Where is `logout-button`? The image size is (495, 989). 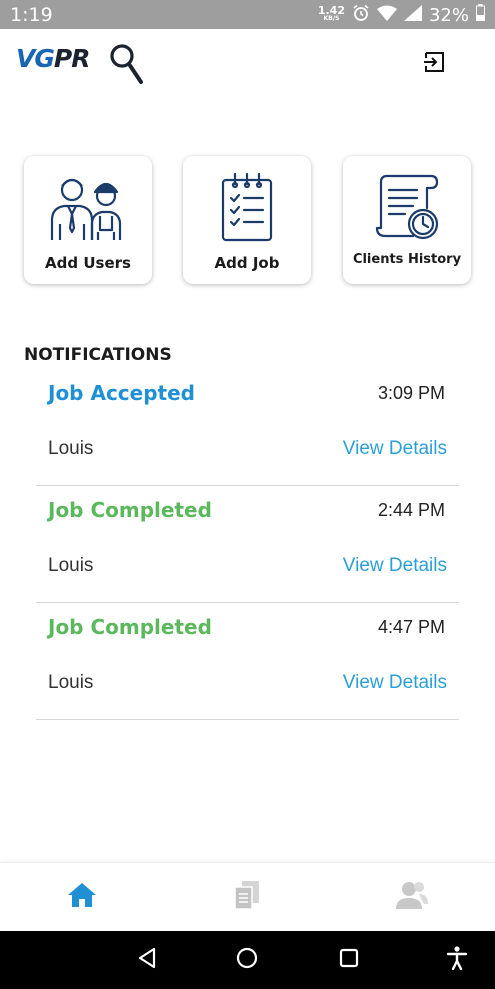
logout-button is located at coordinates (434, 64).